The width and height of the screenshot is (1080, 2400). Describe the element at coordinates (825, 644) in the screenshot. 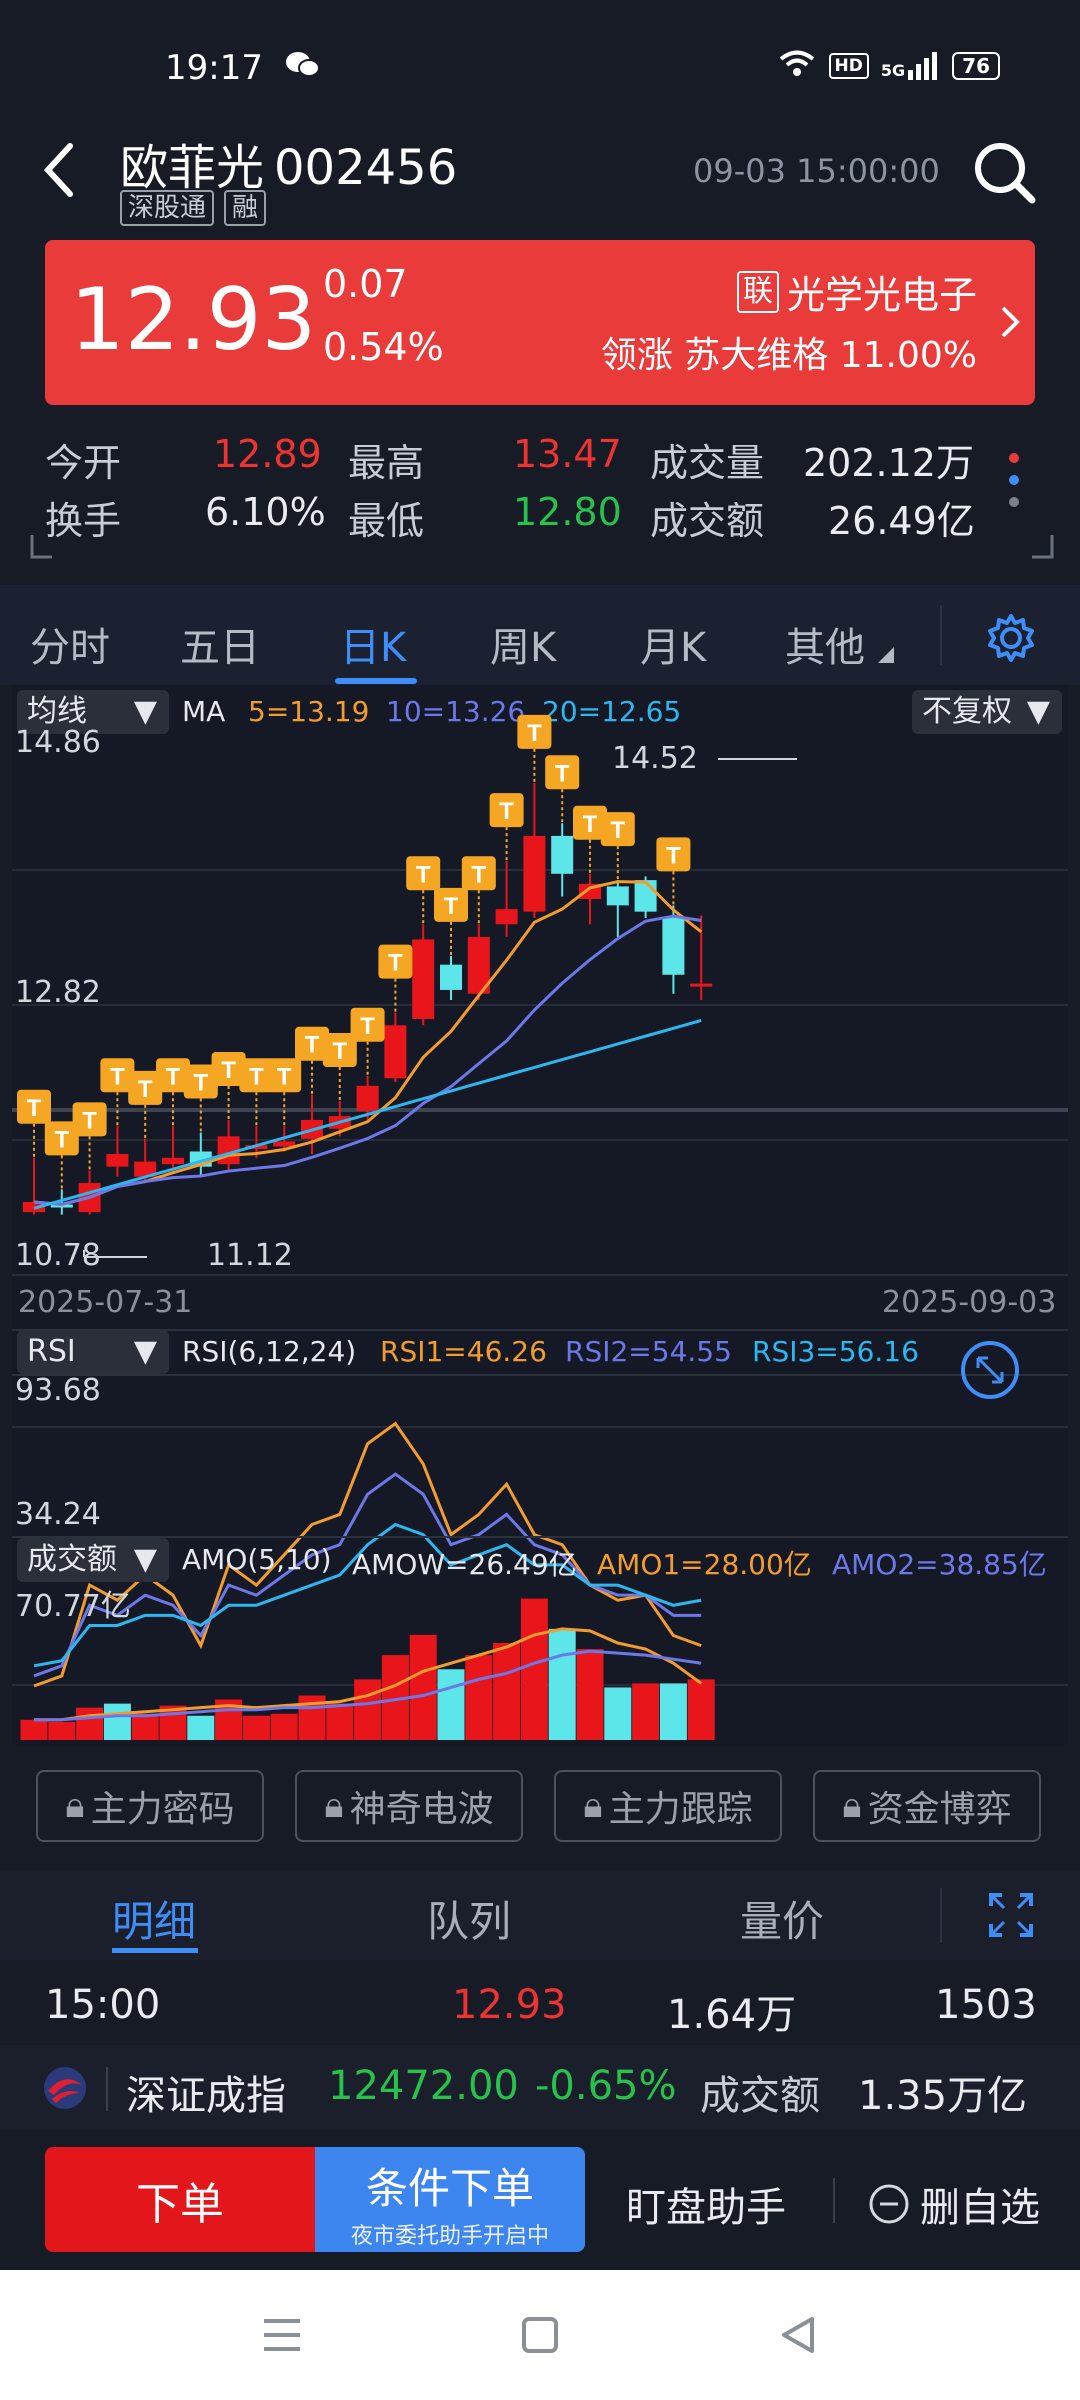

I see `tab-other: 其他` at that location.